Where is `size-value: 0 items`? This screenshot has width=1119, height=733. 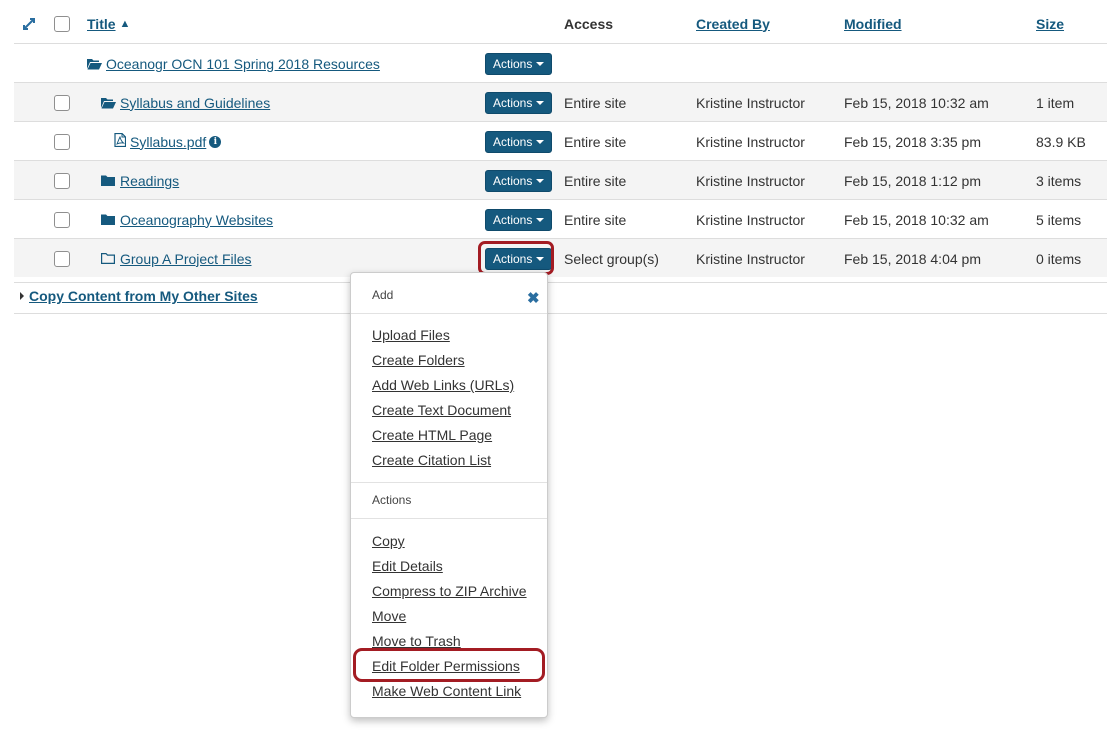 size-value: 0 items is located at coordinates (1059, 258).